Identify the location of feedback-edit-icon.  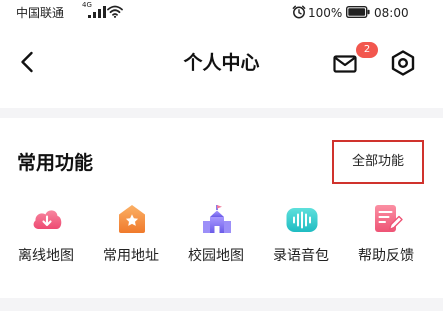
(389, 218).